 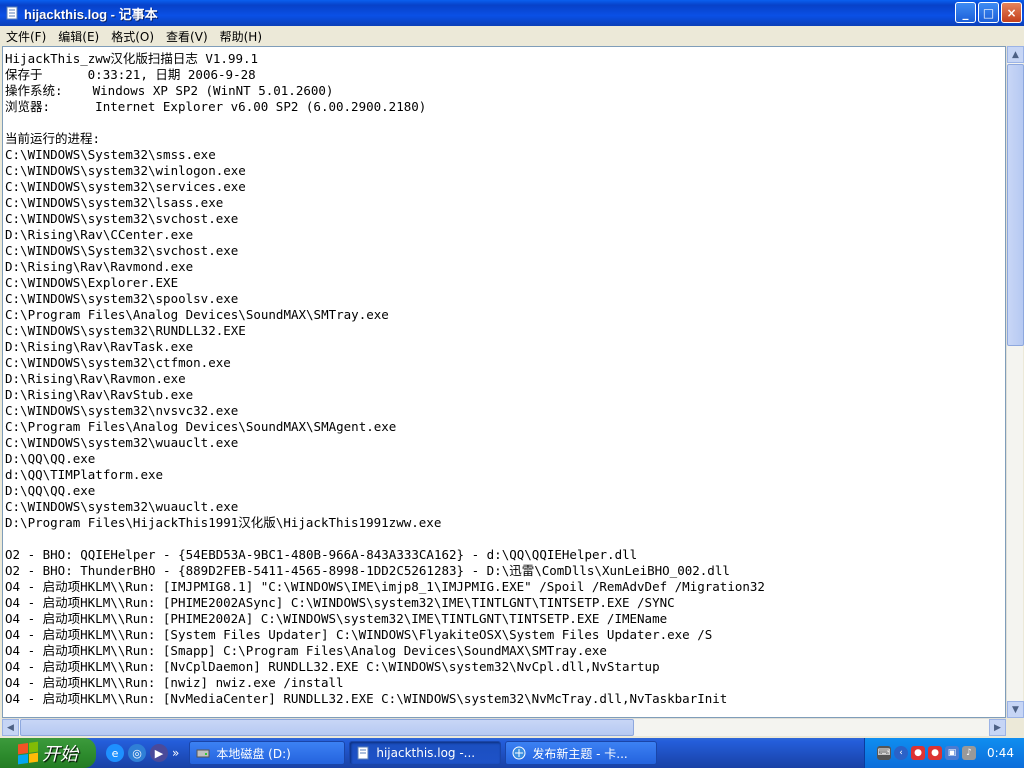 I want to click on text-line: 操作系统: Windows XP SP2 (WinNT 5.01.2600), so click(x=169, y=90).